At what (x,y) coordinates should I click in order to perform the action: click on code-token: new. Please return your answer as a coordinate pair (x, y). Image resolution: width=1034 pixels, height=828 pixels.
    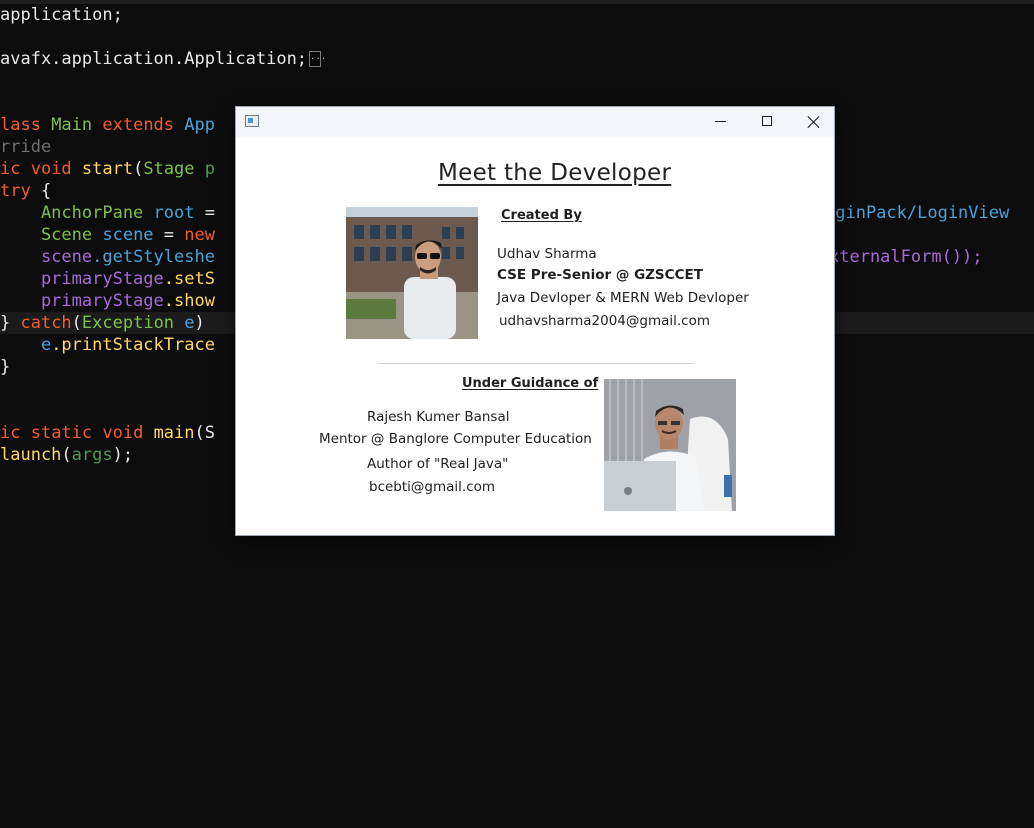
    Looking at the image, I should click on (199, 235).